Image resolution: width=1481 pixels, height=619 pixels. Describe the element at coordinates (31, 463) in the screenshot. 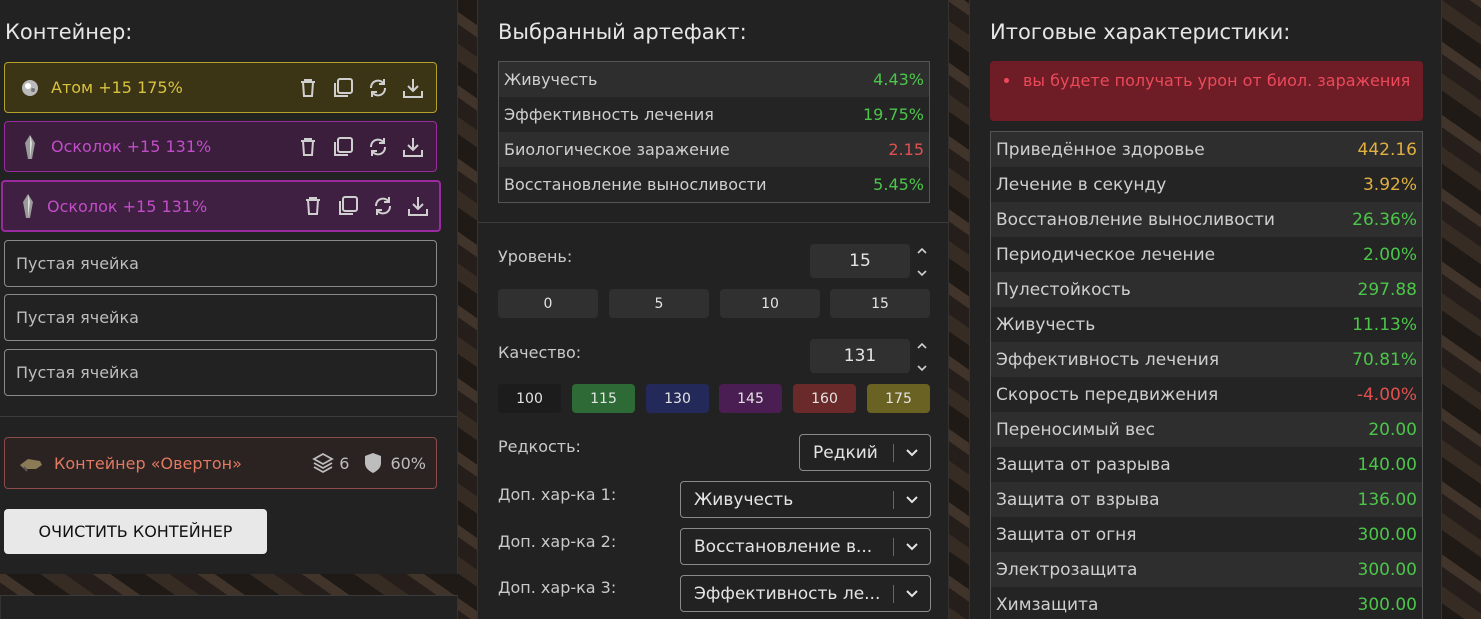

I see `container-icon` at that location.